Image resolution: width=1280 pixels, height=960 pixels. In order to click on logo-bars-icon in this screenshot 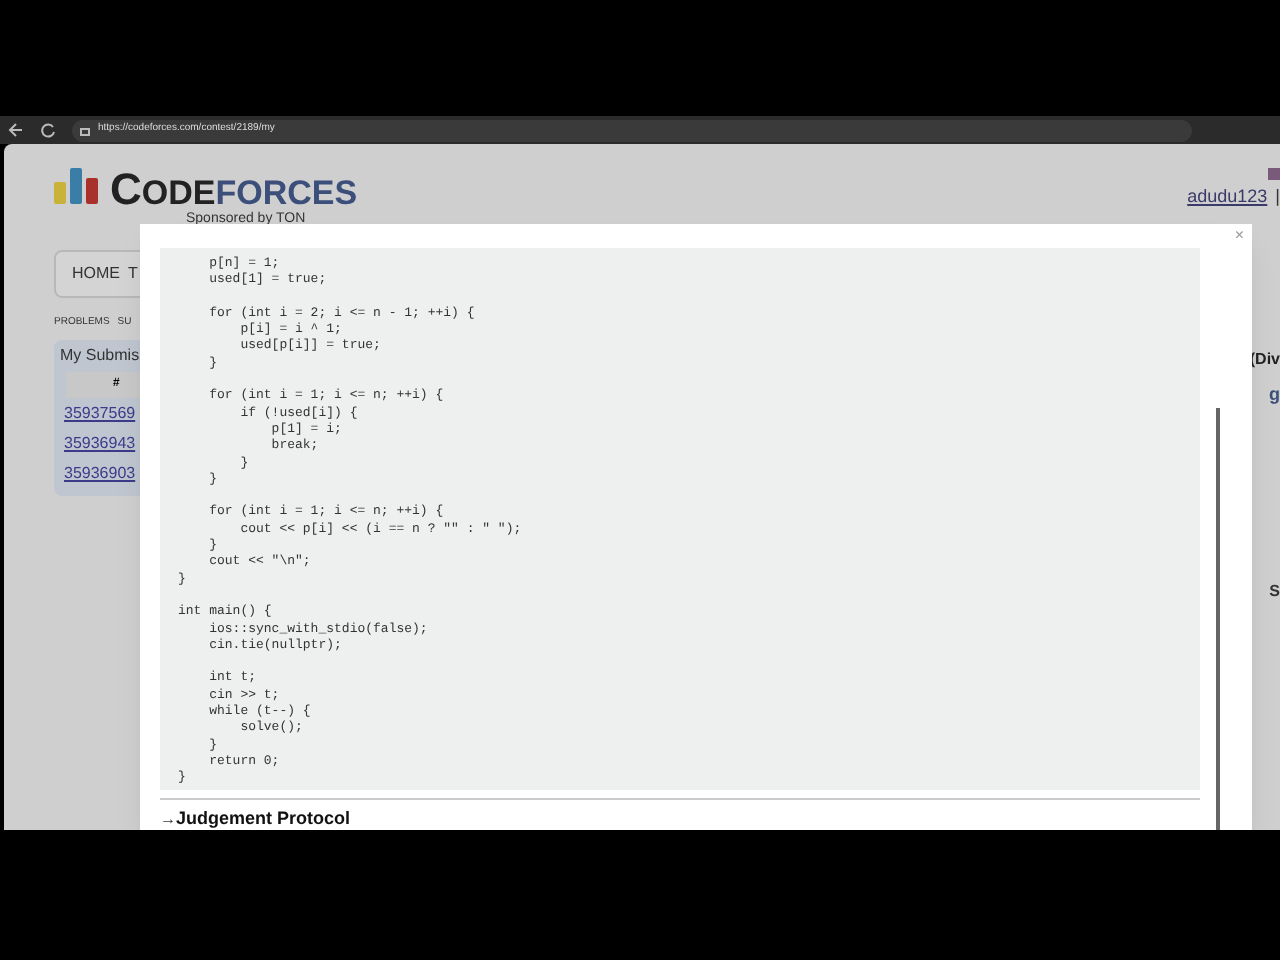, I will do `click(76, 186)`.